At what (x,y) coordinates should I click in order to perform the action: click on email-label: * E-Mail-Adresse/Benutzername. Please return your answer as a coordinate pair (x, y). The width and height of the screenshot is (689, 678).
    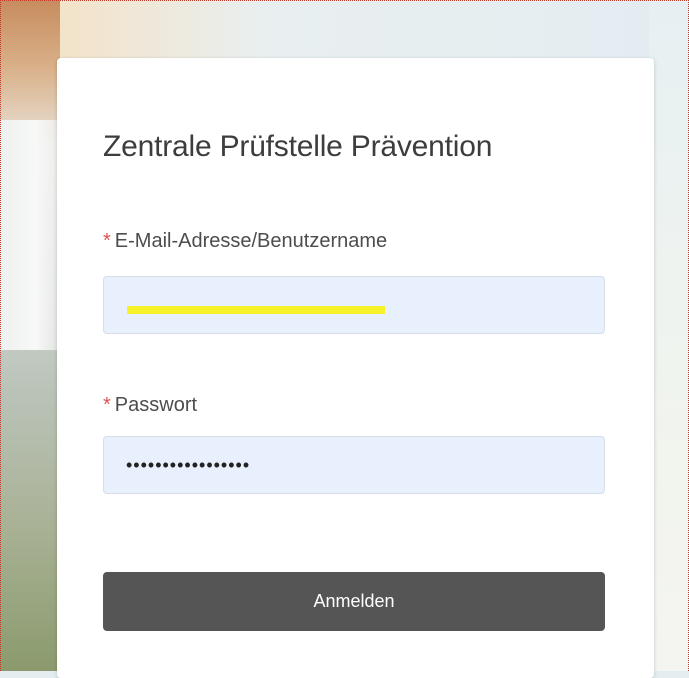
    Looking at the image, I should click on (245, 241).